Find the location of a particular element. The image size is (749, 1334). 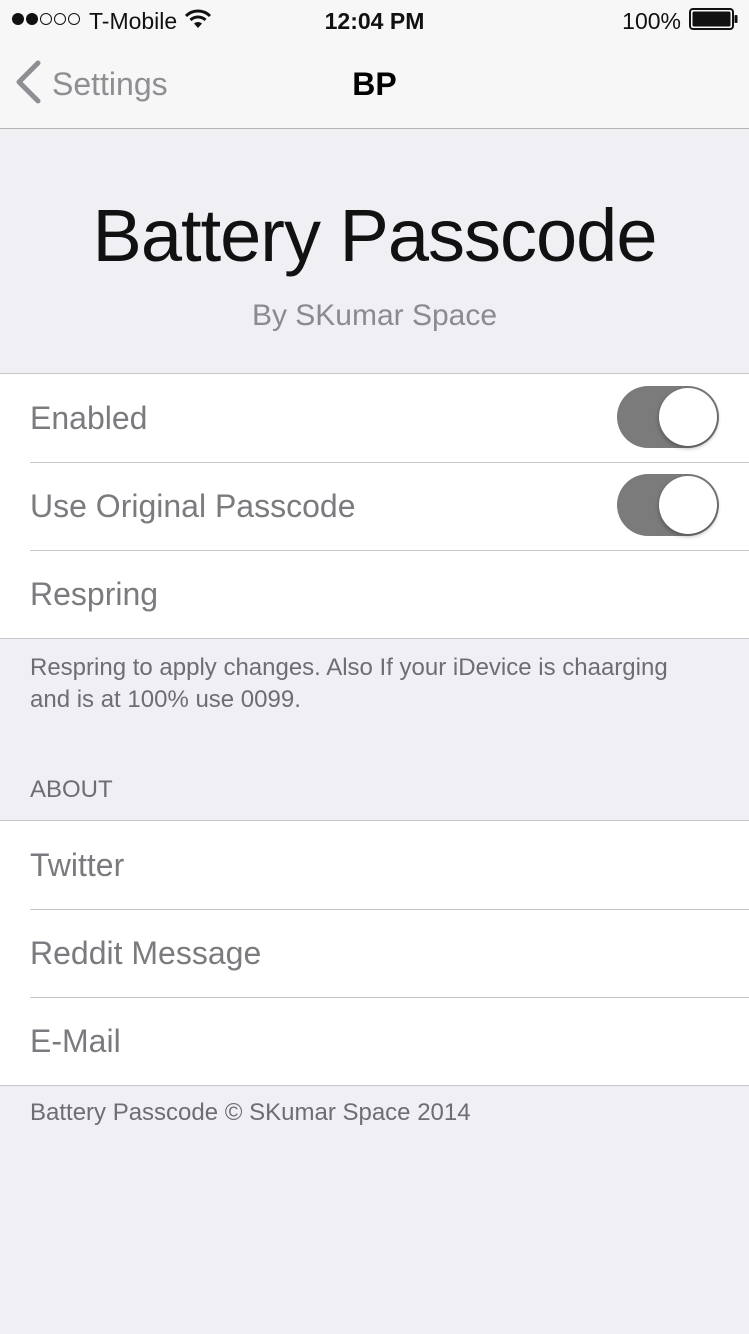

battery-percentage: 100% is located at coordinates (651, 20).